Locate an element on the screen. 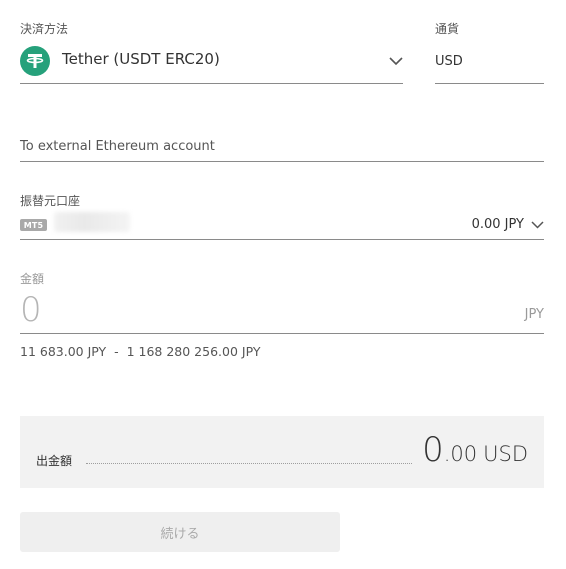 The image size is (566, 569). payment-method-underline is located at coordinates (211, 83).